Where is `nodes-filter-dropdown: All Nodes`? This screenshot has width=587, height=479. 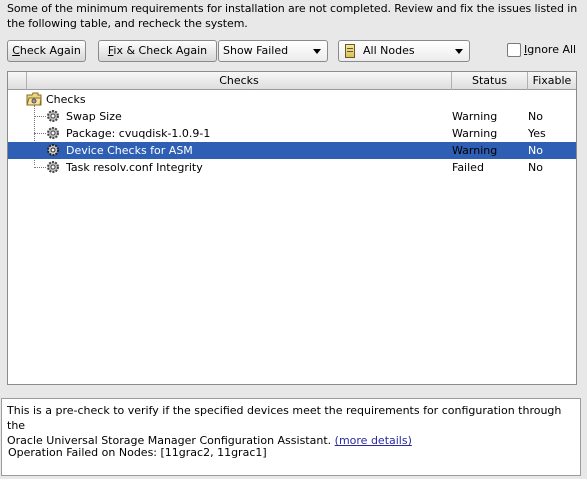 nodes-filter-dropdown: All Nodes is located at coordinates (404, 51).